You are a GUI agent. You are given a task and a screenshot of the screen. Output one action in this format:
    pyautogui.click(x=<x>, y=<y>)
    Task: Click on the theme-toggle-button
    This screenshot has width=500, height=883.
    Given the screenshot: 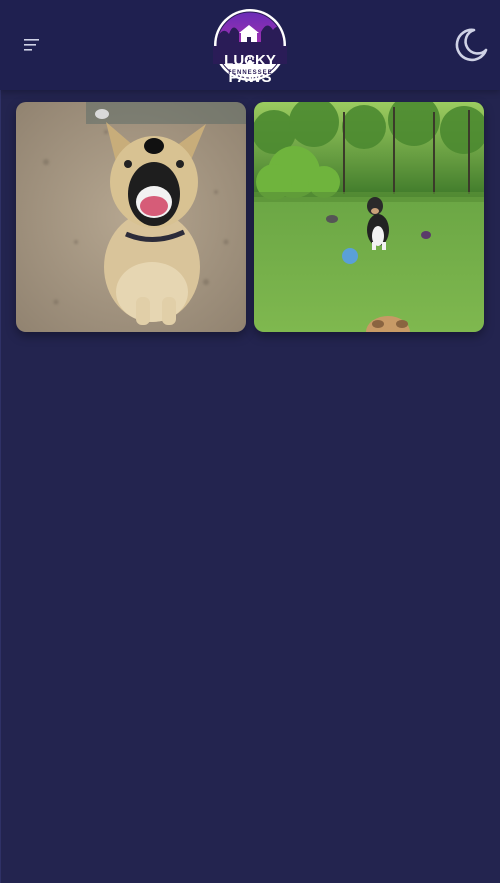 What is the action you would take?
    pyautogui.click(x=471, y=45)
    